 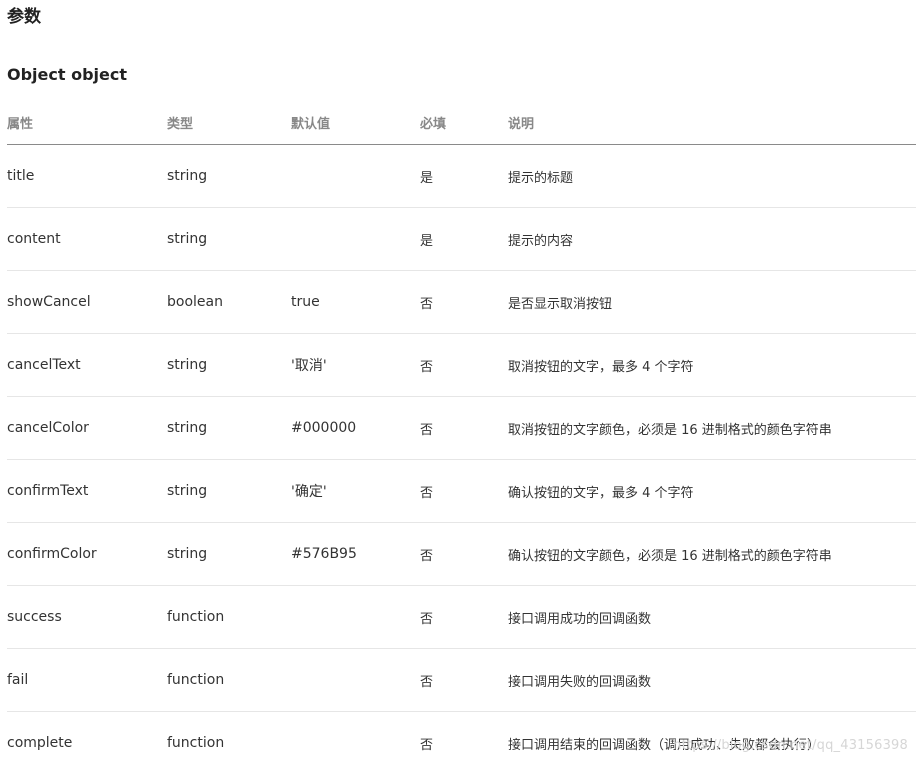 What do you see at coordinates (87, 491) in the screenshot?
I see `cell-name: confirmText` at bounding box center [87, 491].